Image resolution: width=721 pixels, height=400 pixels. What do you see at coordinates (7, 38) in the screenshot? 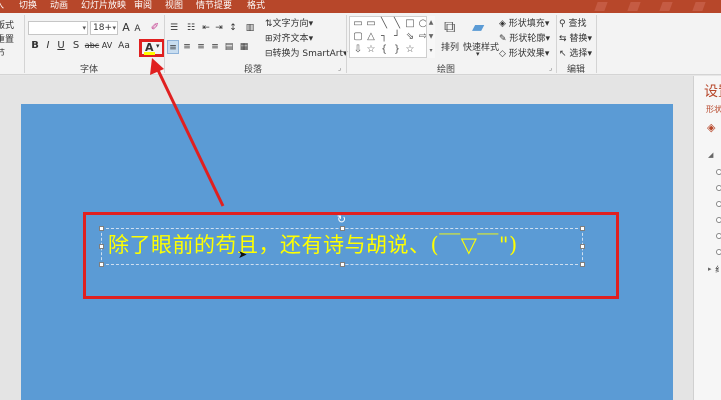
I see `reset-button: 重置` at bounding box center [7, 38].